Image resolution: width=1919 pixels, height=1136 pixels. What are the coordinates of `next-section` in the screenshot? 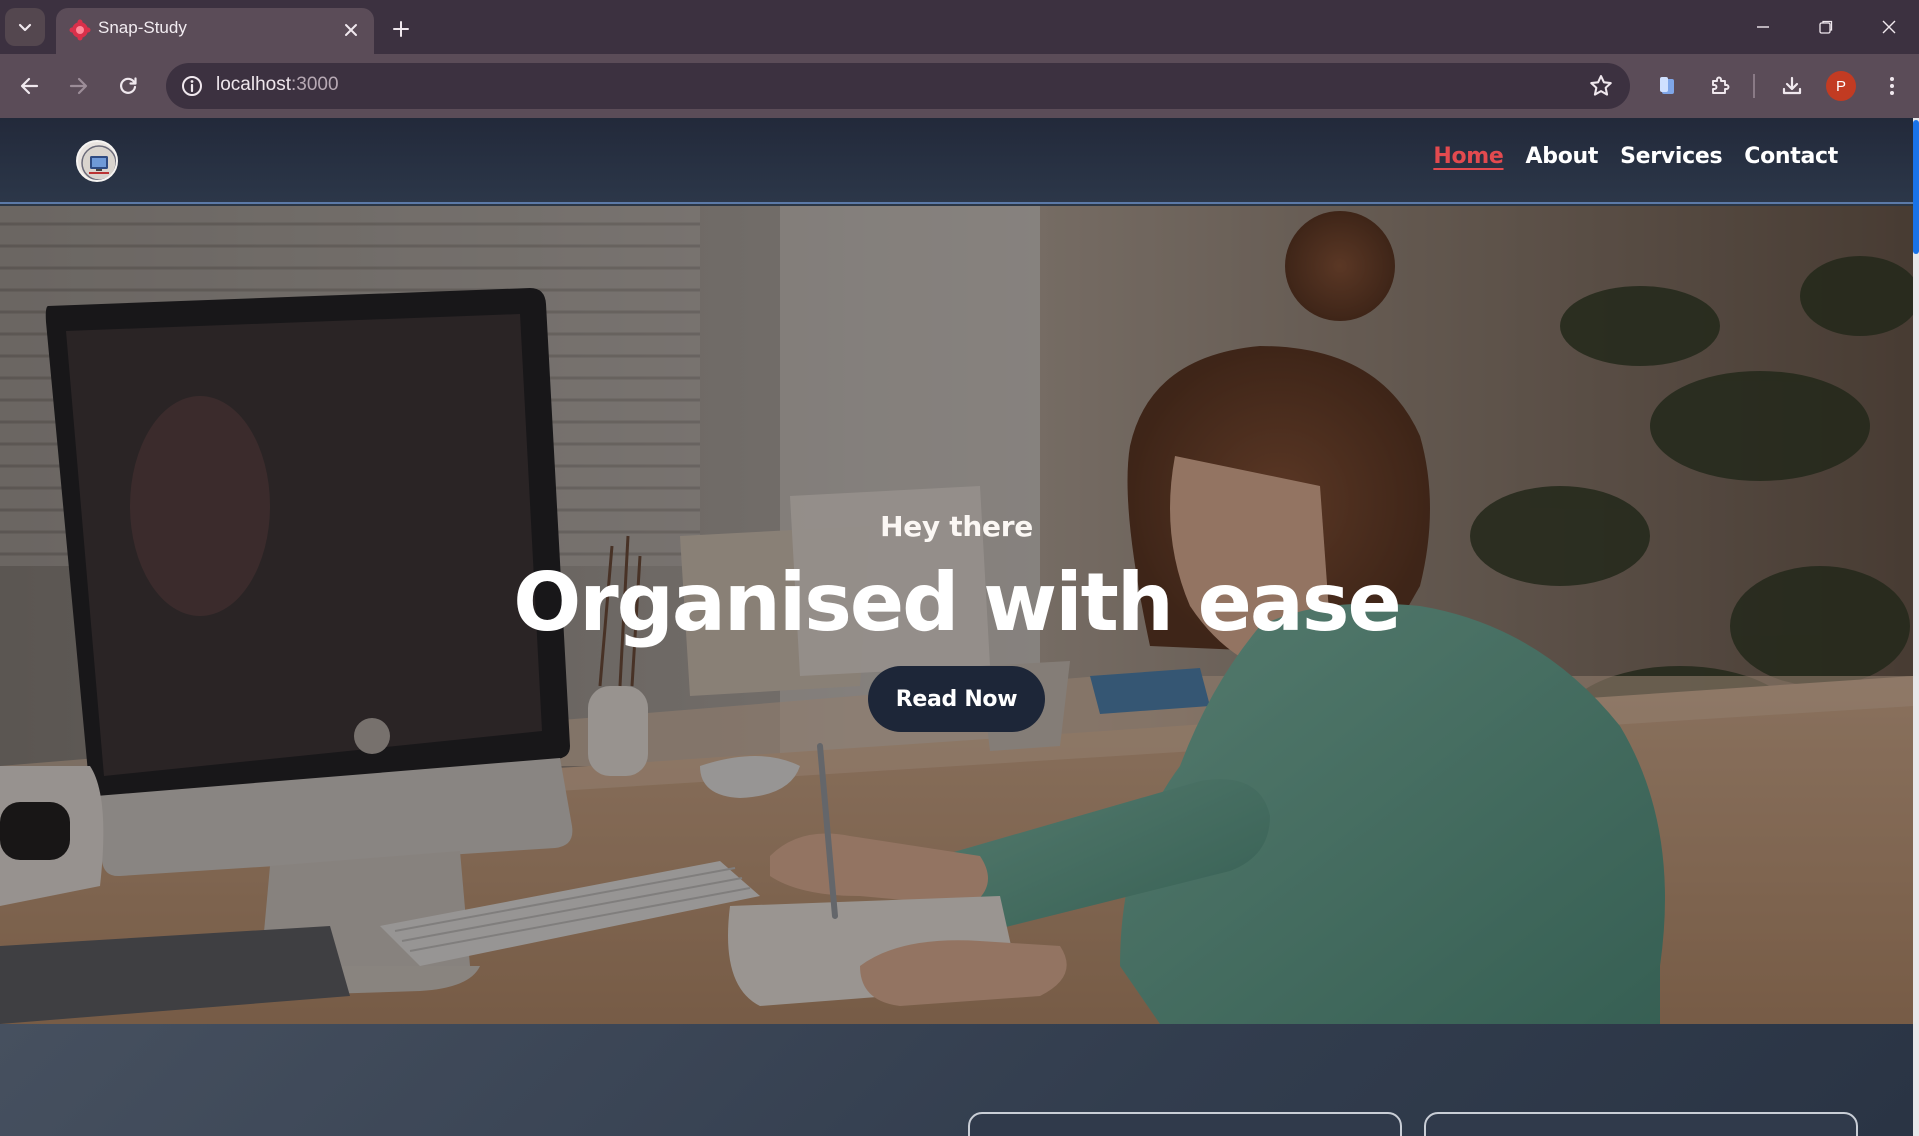 It's located at (956, 1080).